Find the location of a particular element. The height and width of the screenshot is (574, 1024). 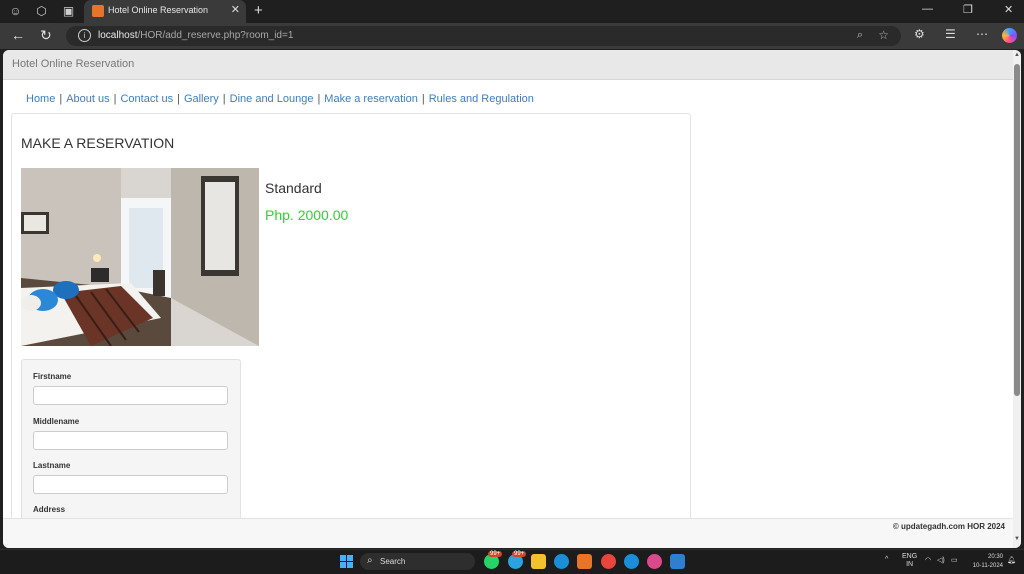

chrome-profile-icon is located at coordinates (654, 561).